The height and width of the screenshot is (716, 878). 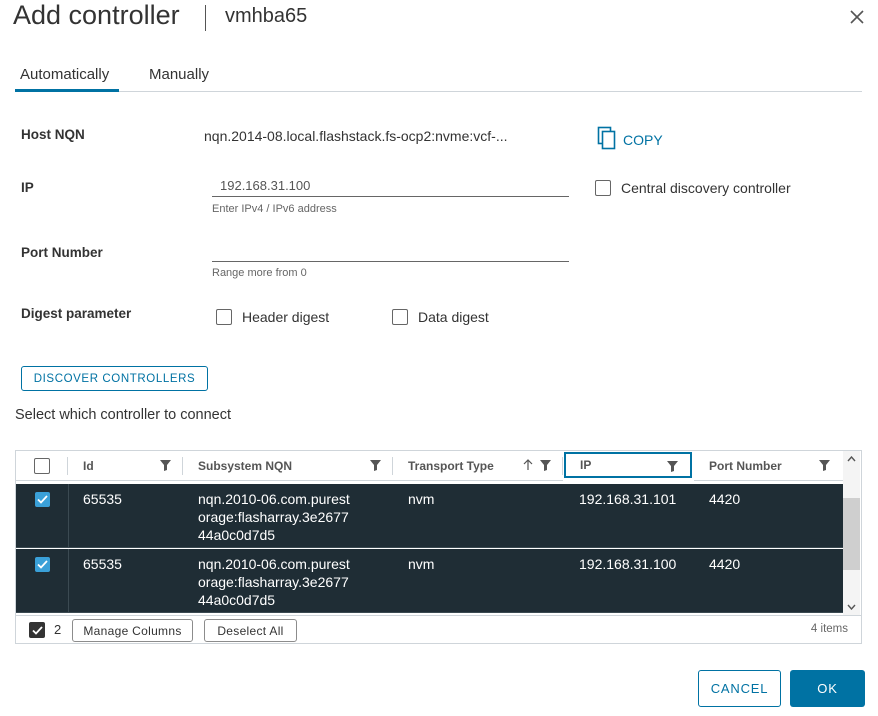 What do you see at coordinates (739, 688) in the screenshot?
I see `cancel-button: CANCEL` at bounding box center [739, 688].